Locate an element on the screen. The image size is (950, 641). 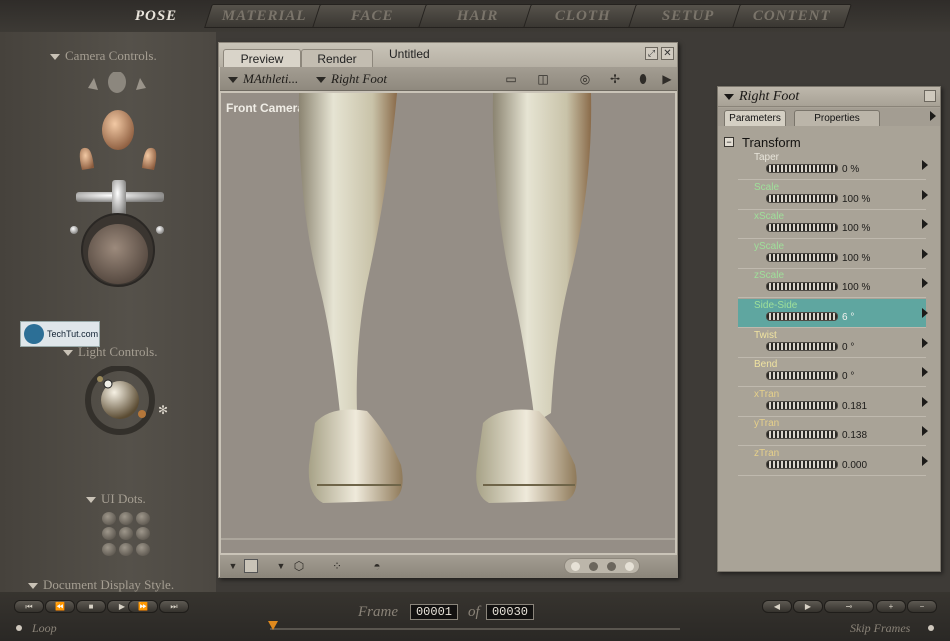
document-menu-arrow-icon: ▶ is located at coordinates (667, 79).